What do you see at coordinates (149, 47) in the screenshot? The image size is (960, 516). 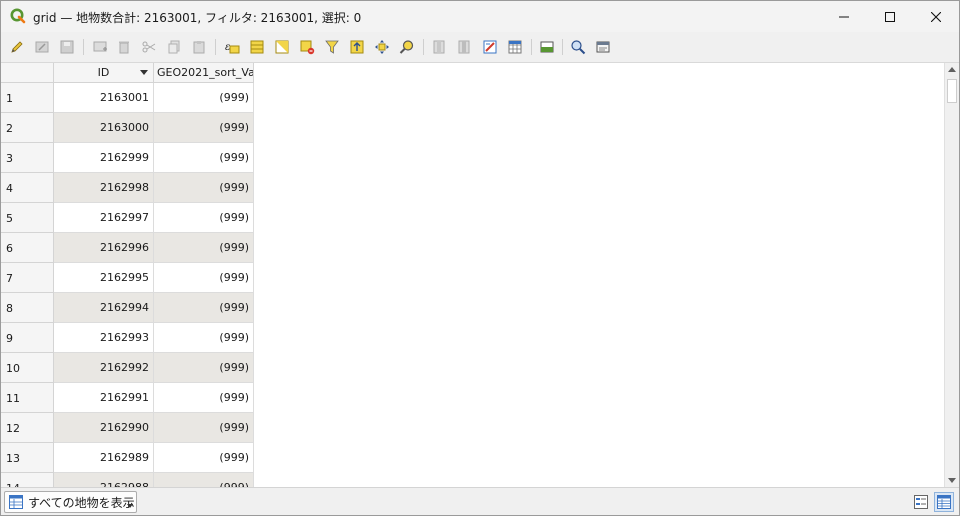 I see `cut-button` at bounding box center [149, 47].